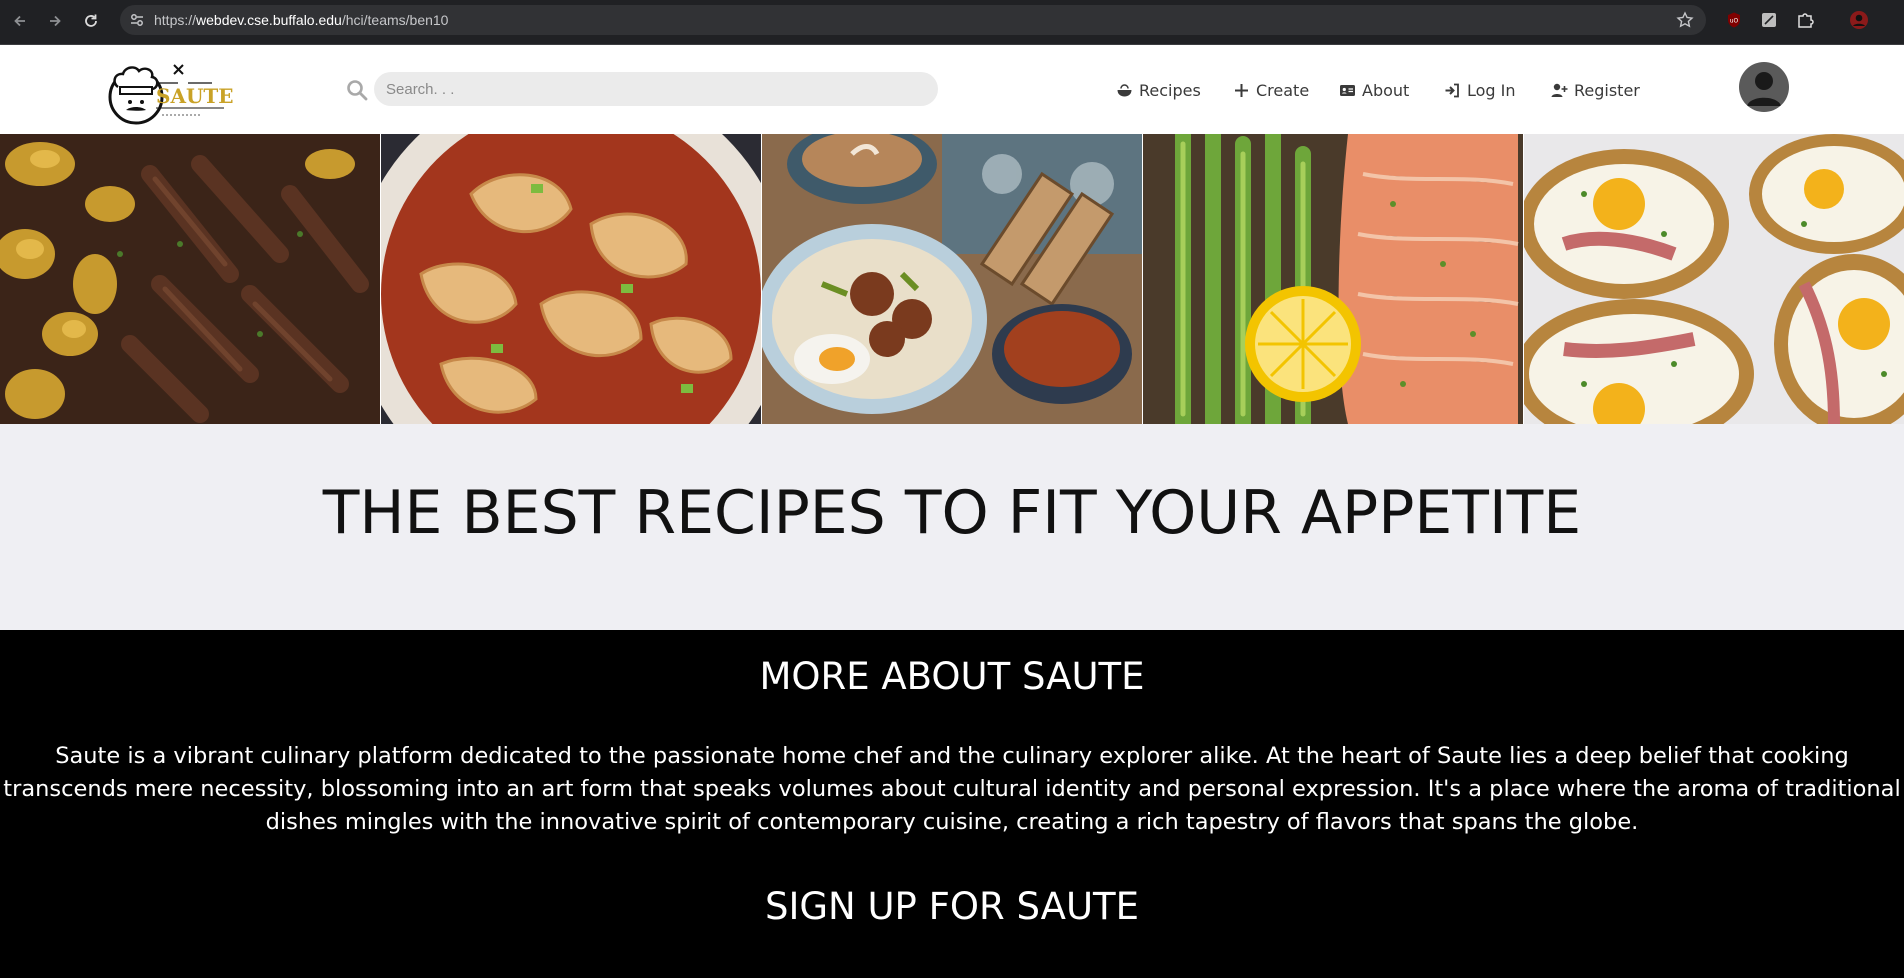  I want to click on search-input, so click(656, 89).